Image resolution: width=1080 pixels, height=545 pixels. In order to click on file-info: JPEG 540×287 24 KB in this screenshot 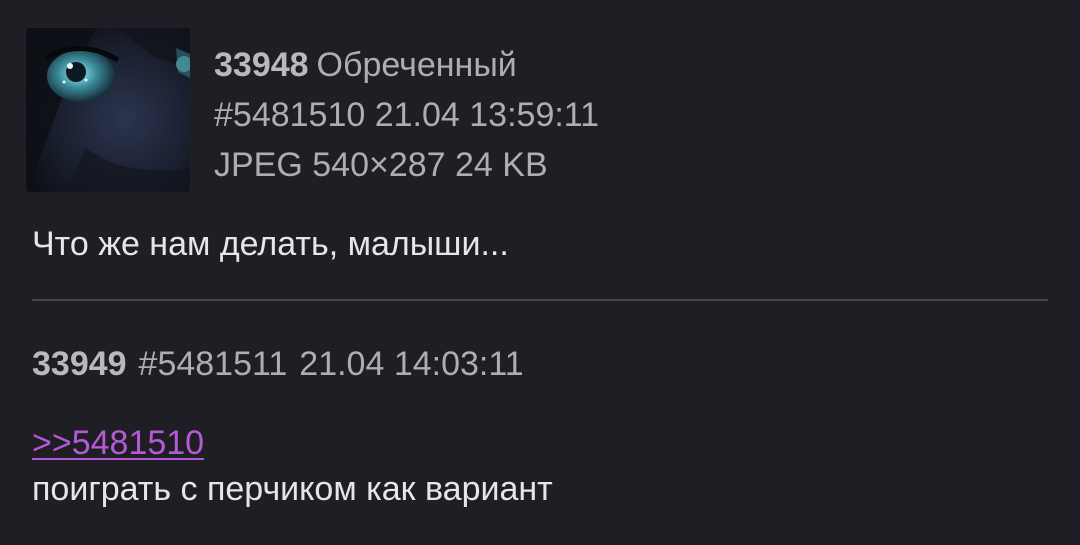, I will do `click(381, 165)`.